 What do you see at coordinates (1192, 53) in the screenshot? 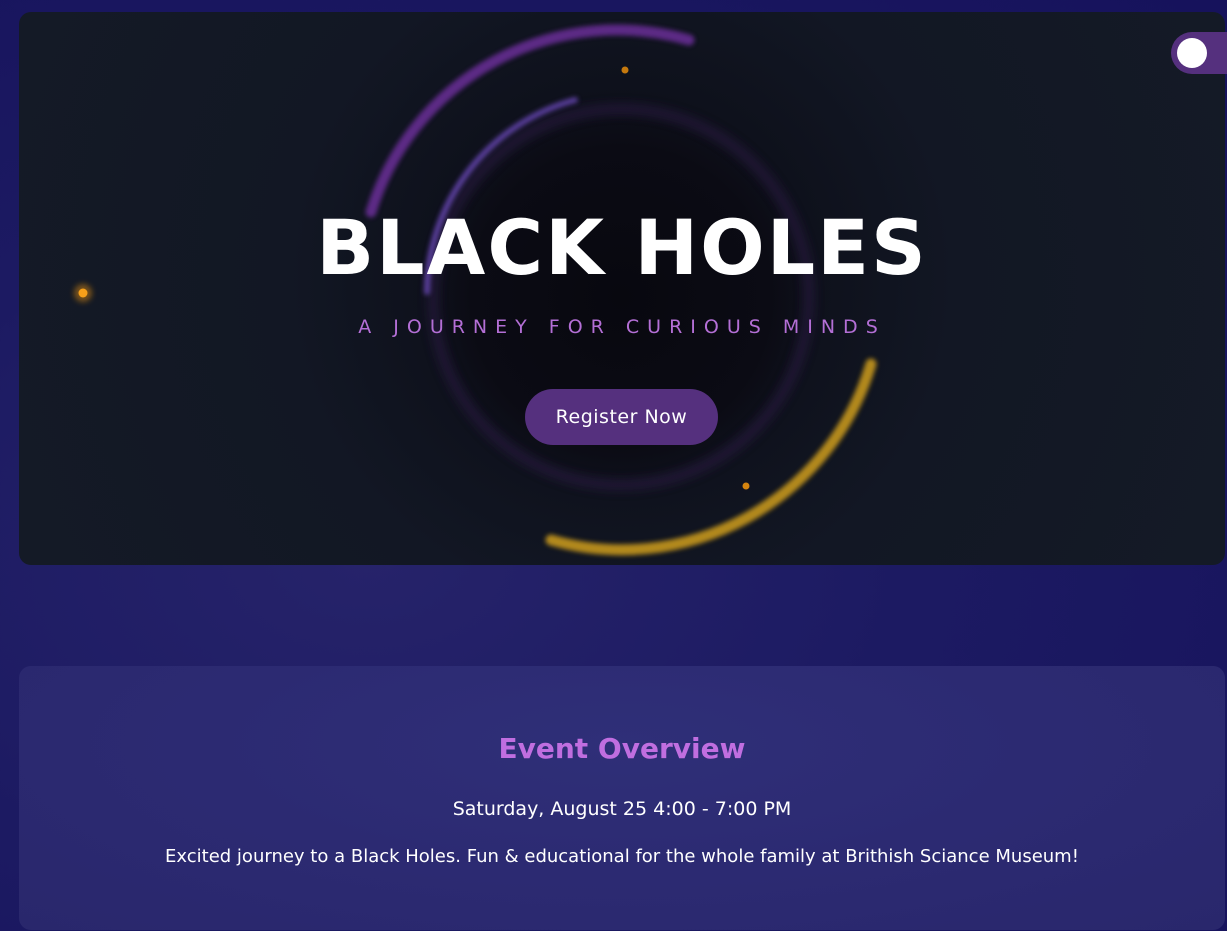
I see `toggle-knob` at bounding box center [1192, 53].